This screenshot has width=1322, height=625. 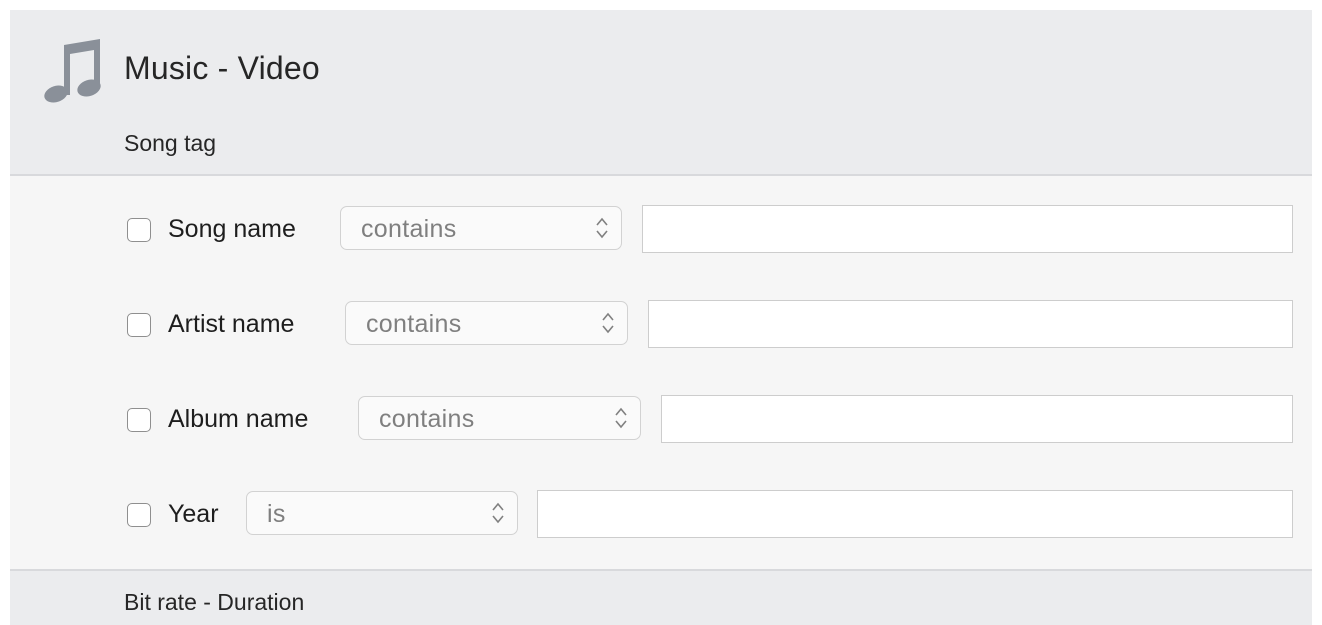 I want to click on filter-row-album-name: Album name contains, so click(x=661, y=422).